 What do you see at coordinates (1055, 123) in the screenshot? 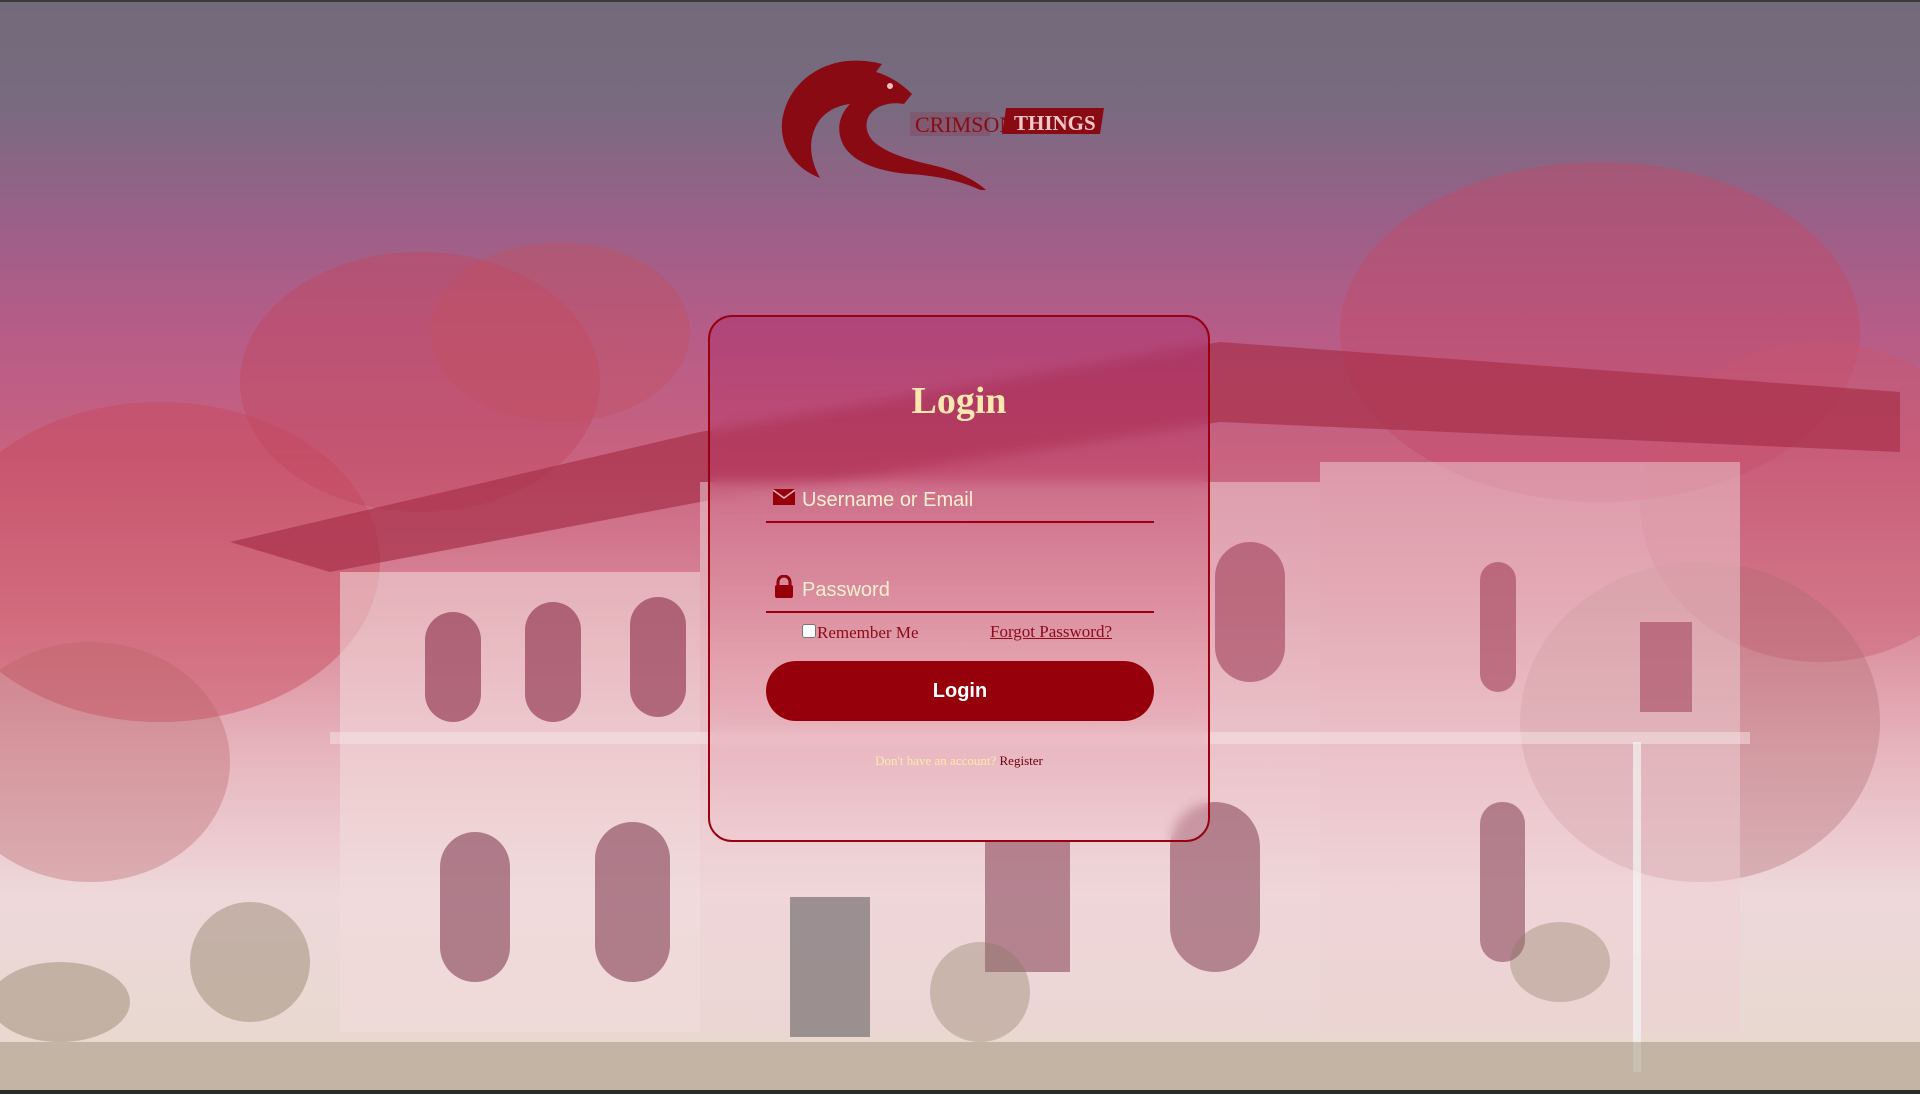
I see `logo-text-things: THINGS` at bounding box center [1055, 123].